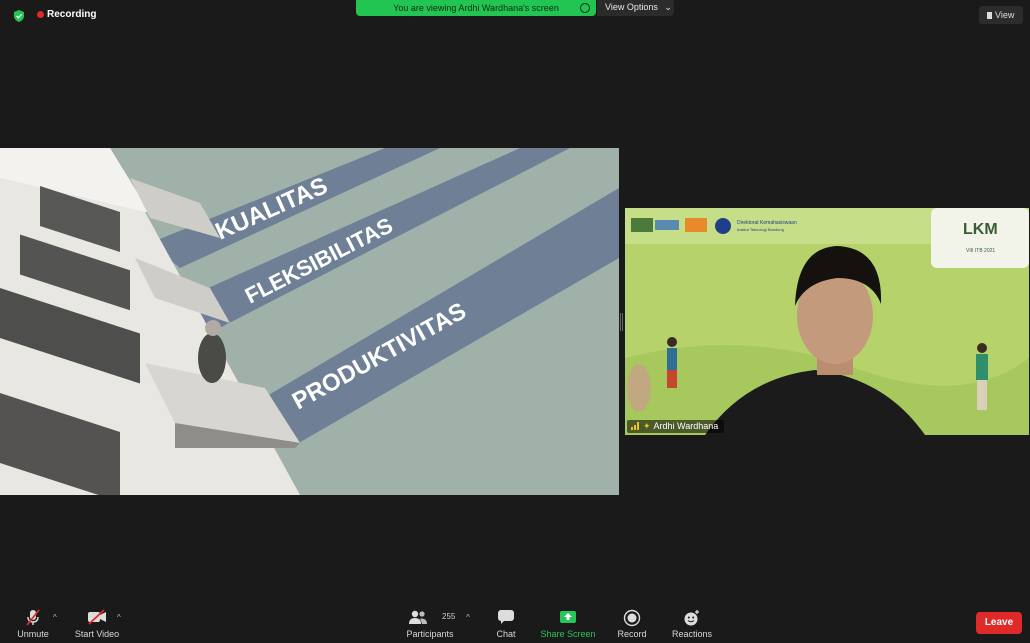 Image resolution: width=1030 pixels, height=643 pixels. What do you see at coordinates (40, 14) in the screenshot?
I see `recording-dot-icon` at bounding box center [40, 14].